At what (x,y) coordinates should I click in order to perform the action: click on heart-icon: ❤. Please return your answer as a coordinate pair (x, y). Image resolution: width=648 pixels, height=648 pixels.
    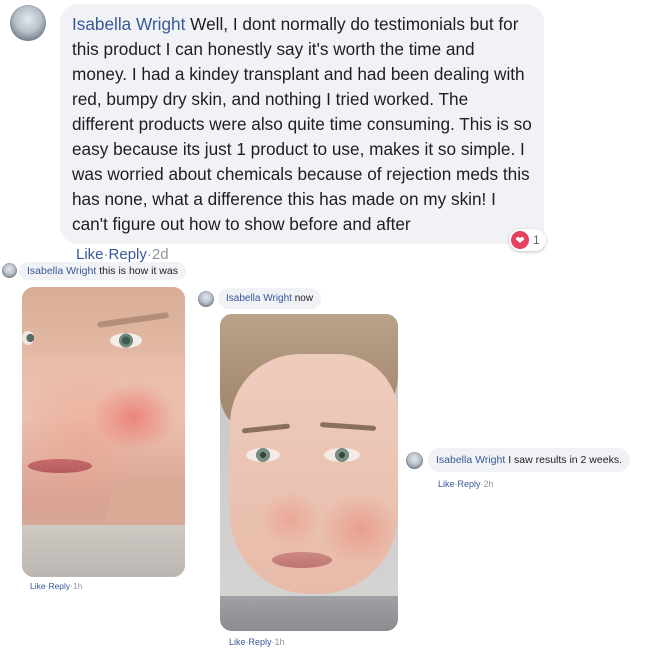
    Looking at the image, I should click on (520, 240).